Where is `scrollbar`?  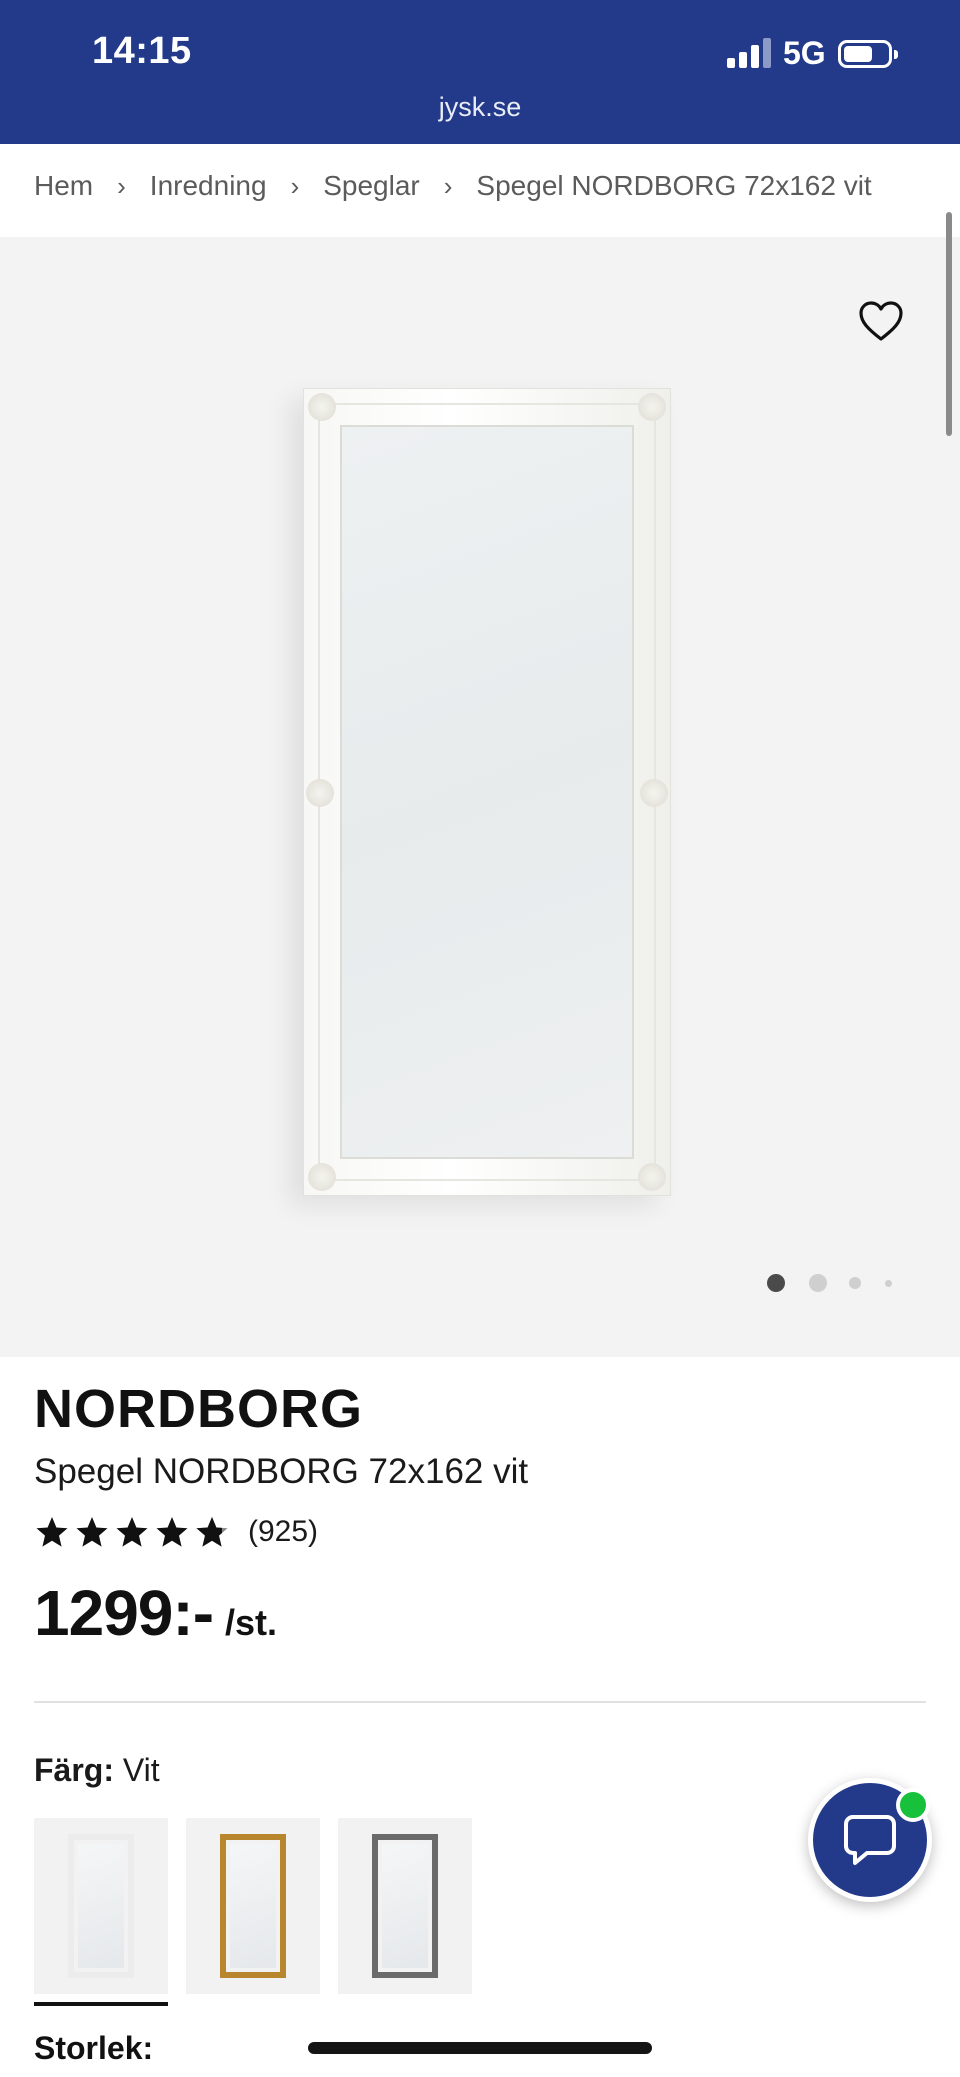 scrollbar is located at coordinates (949, 324).